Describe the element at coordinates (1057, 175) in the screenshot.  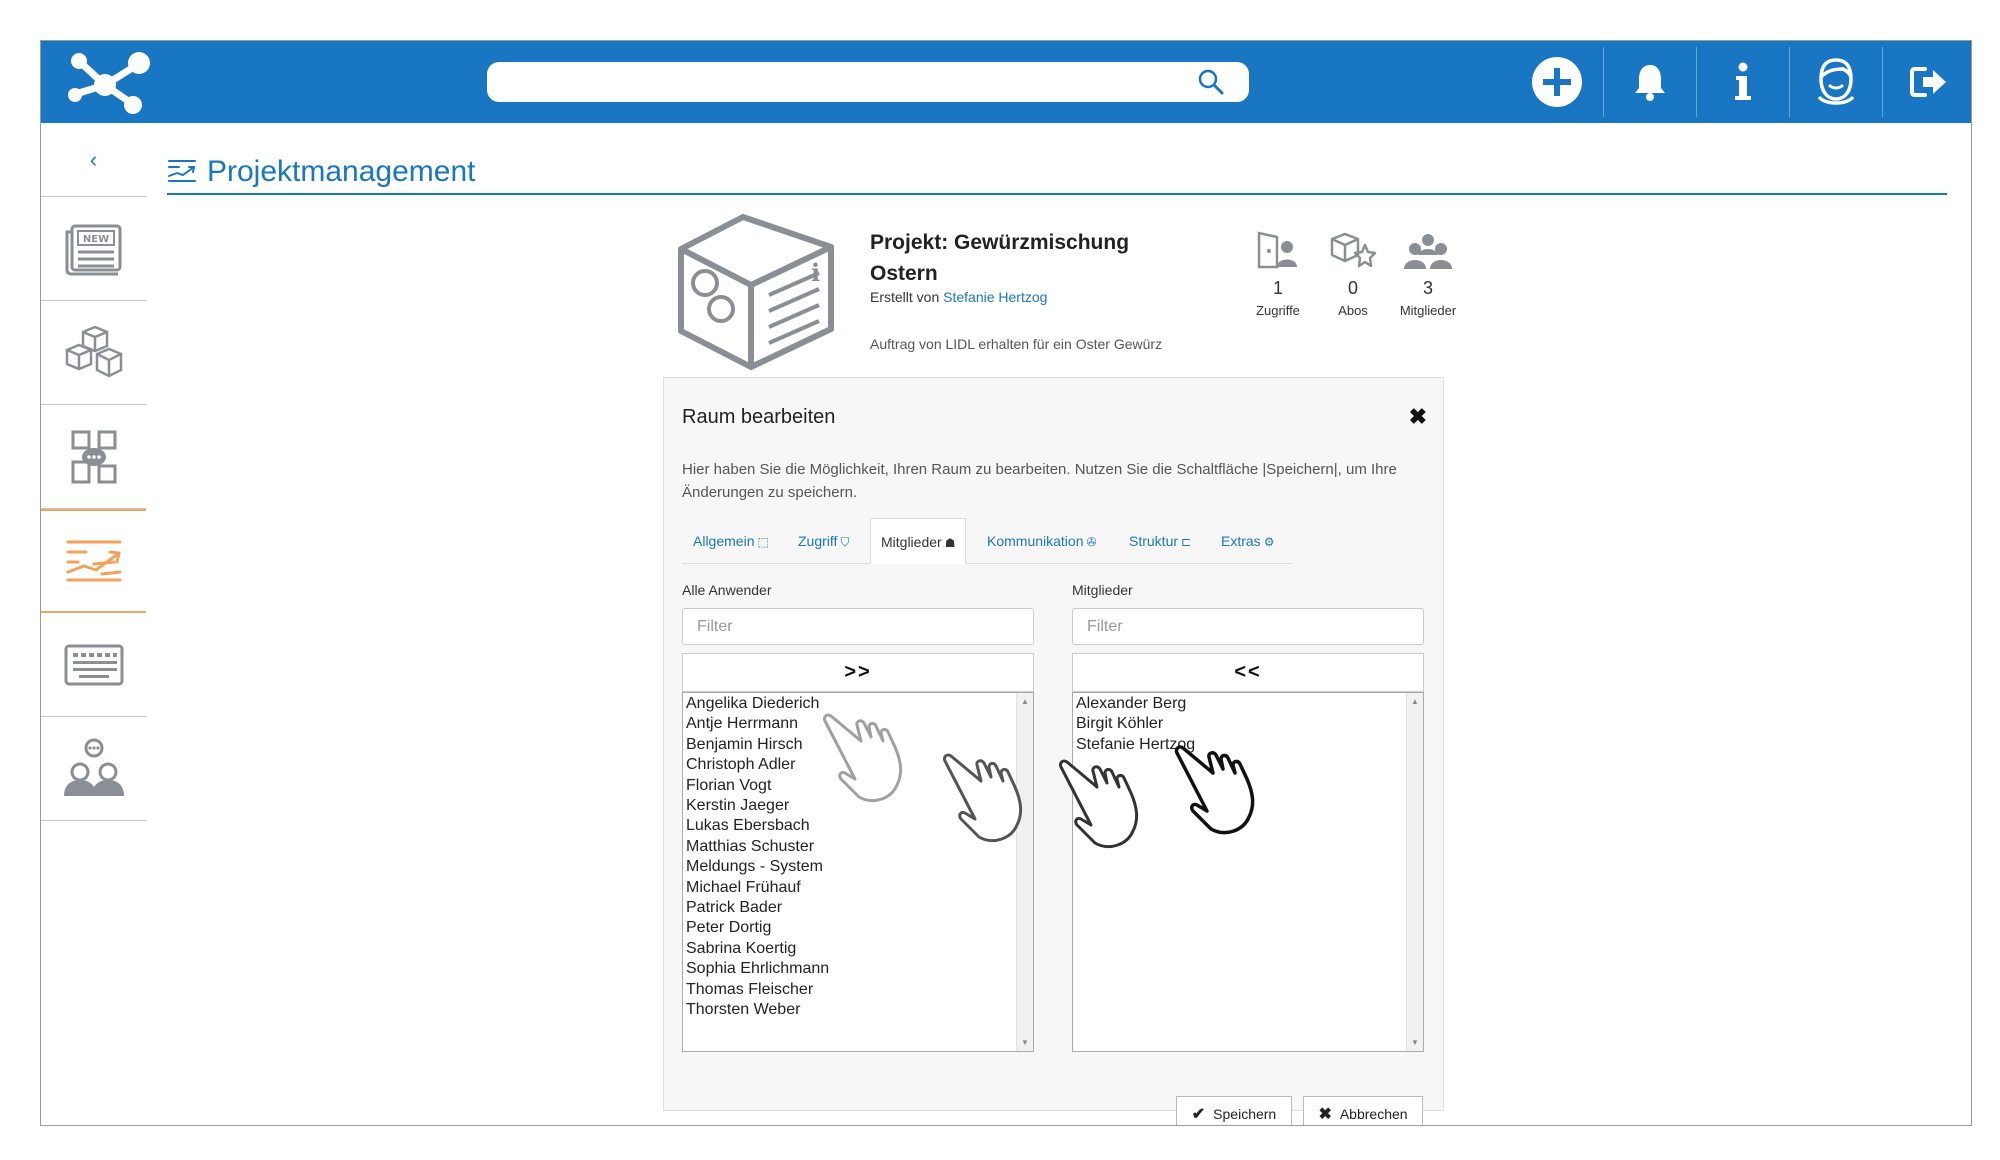
I see `page-header: Projektmanagement` at that location.